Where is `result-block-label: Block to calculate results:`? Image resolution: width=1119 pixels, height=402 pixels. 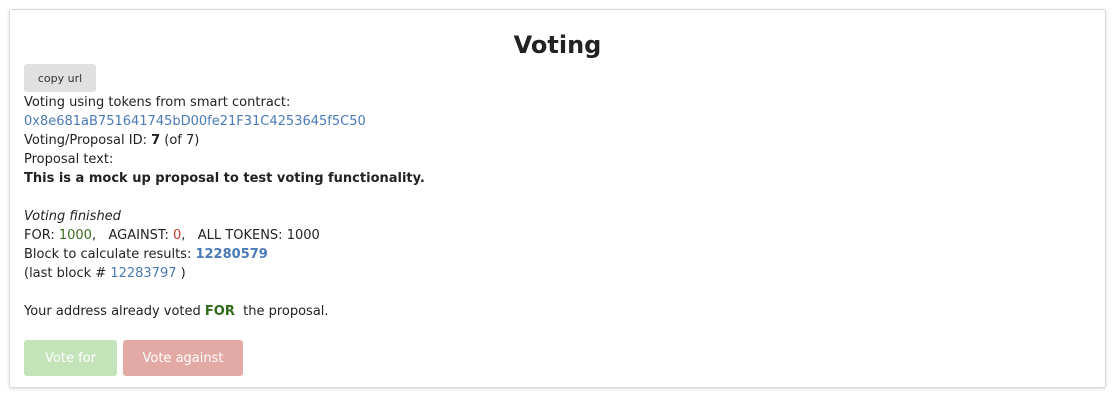
result-block-label: Block to calculate results: is located at coordinates (110, 254).